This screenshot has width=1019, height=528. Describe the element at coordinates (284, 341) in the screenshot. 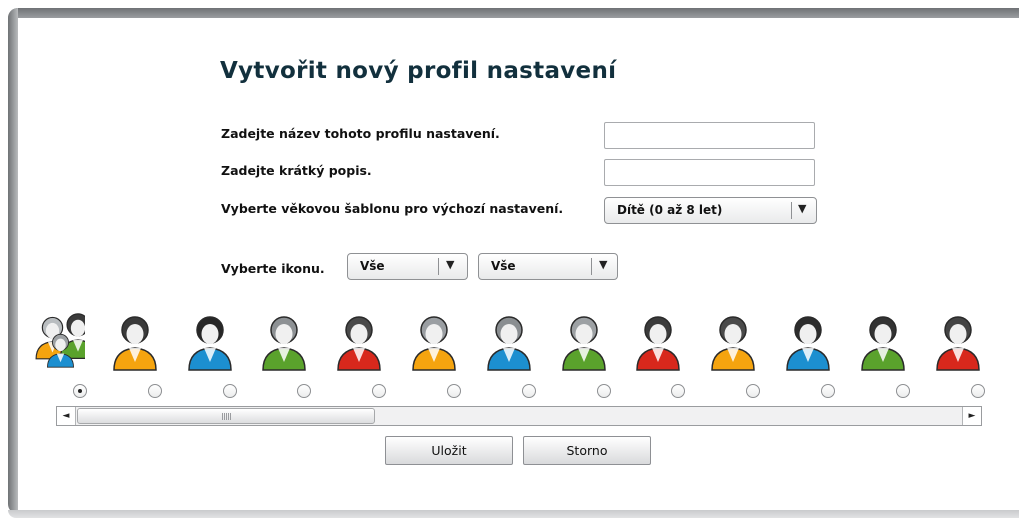

I see `woman-light-hair-icon` at that location.